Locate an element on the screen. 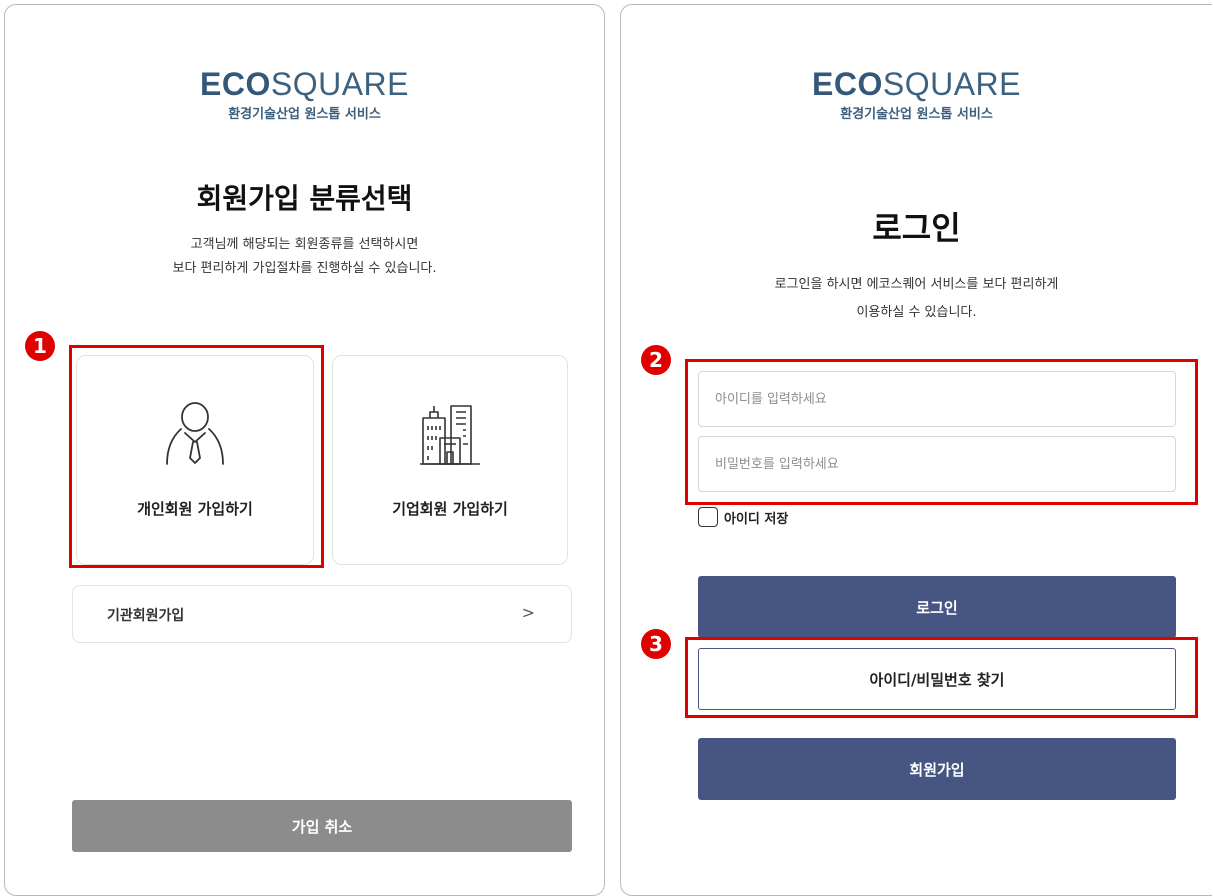  save-id-label: 아이디 저장 is located at coordinates (756, 519).